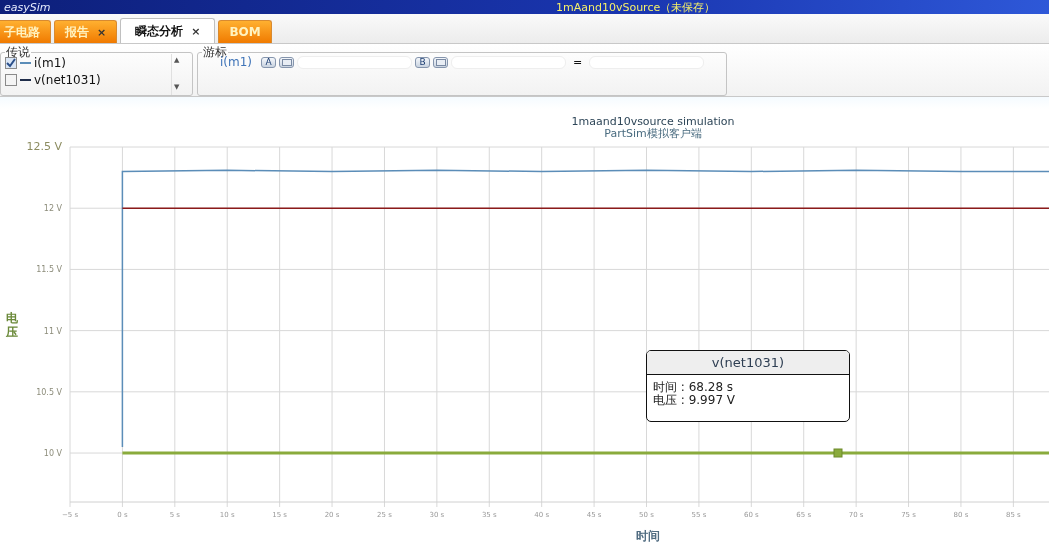  What do you see at coordinates (423, 62) in the screenshot?
I see `cursor-b-button: B` at bounding box center [423, 62].